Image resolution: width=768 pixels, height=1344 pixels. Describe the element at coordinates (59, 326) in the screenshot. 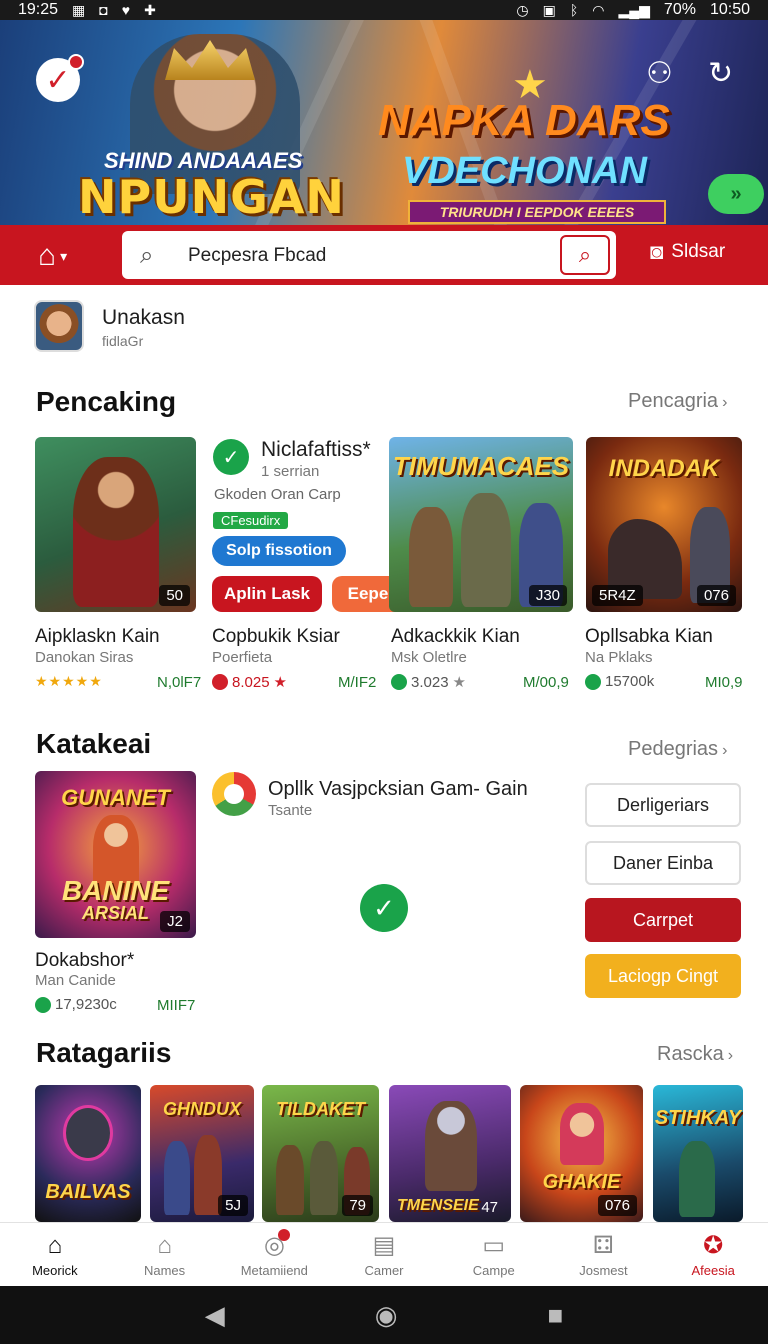

I see `avatar` at that location.